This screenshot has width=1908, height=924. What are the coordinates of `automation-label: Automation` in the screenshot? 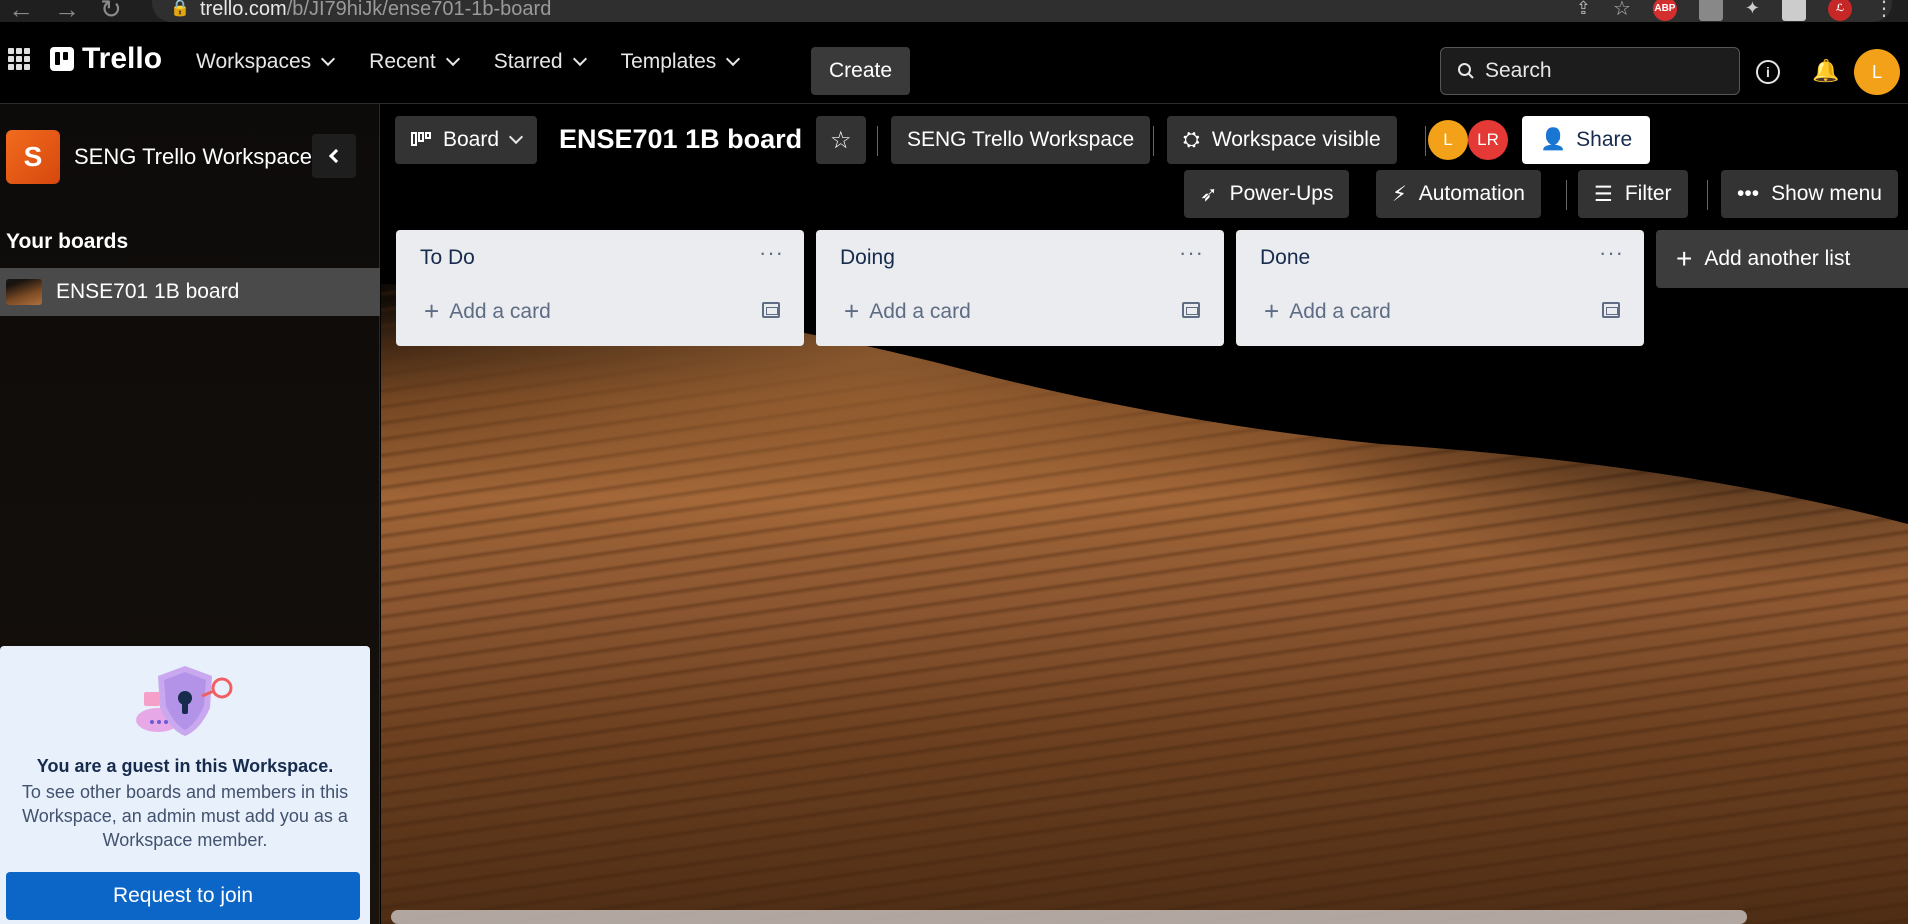 It's located at (1471, 193).